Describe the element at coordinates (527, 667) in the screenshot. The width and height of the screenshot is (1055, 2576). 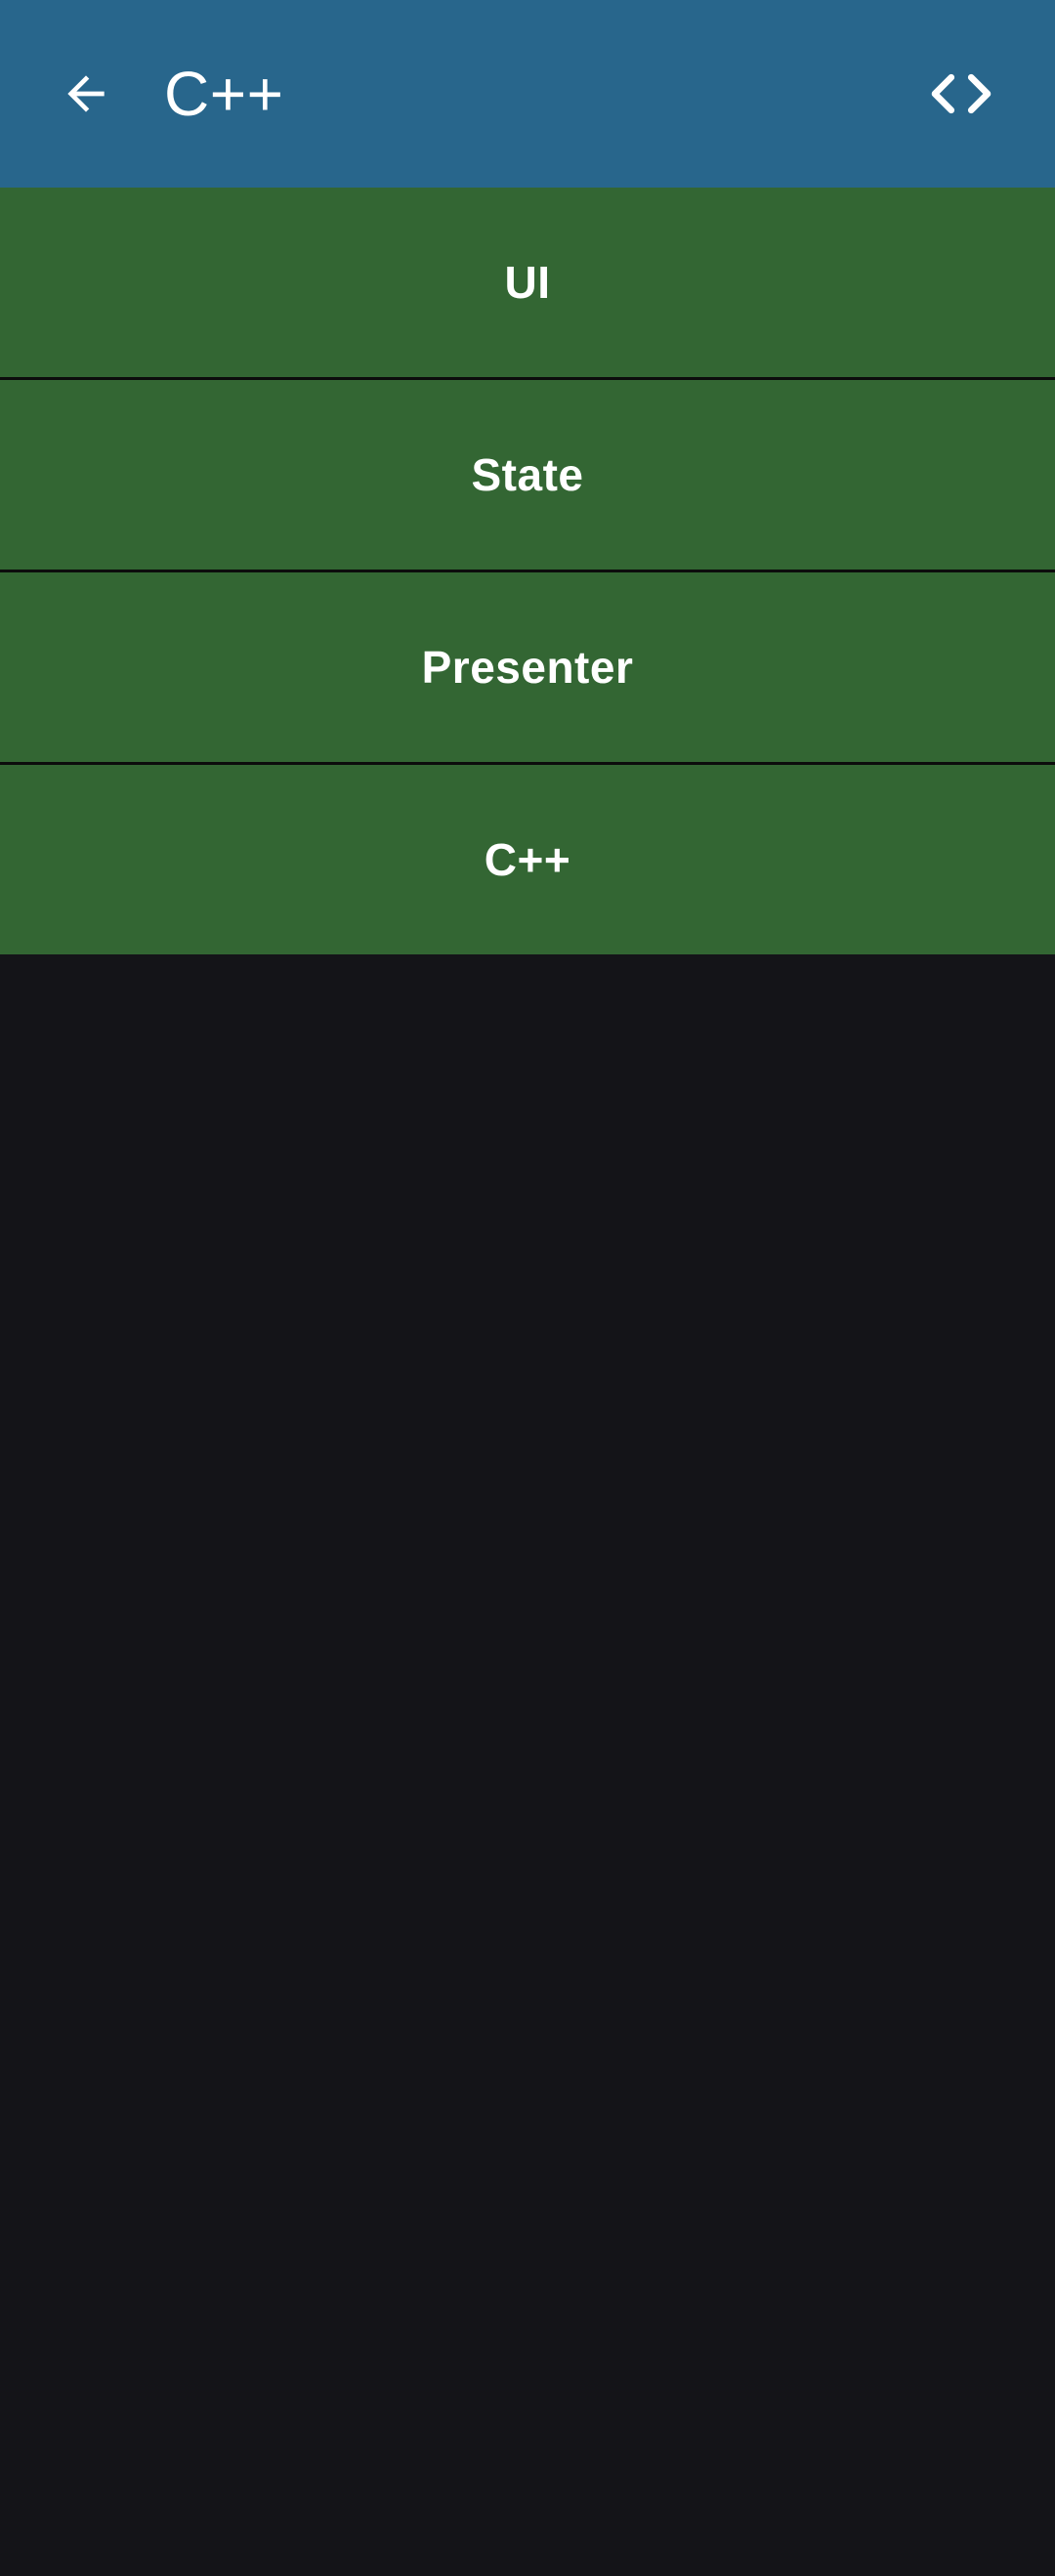
I see `list-item-presenter: Presenter` at that location.